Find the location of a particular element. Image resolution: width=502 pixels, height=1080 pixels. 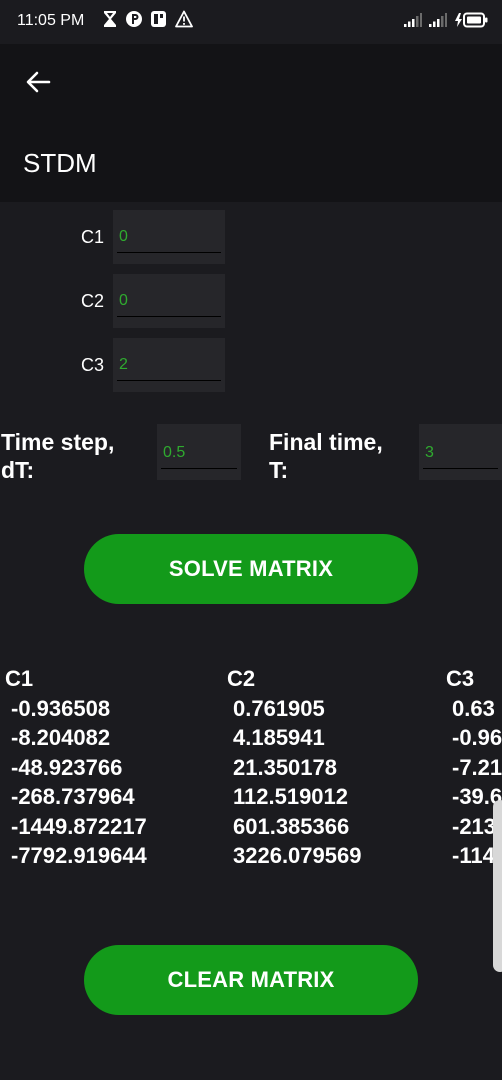

back-button is located at coordinates (38, 84).